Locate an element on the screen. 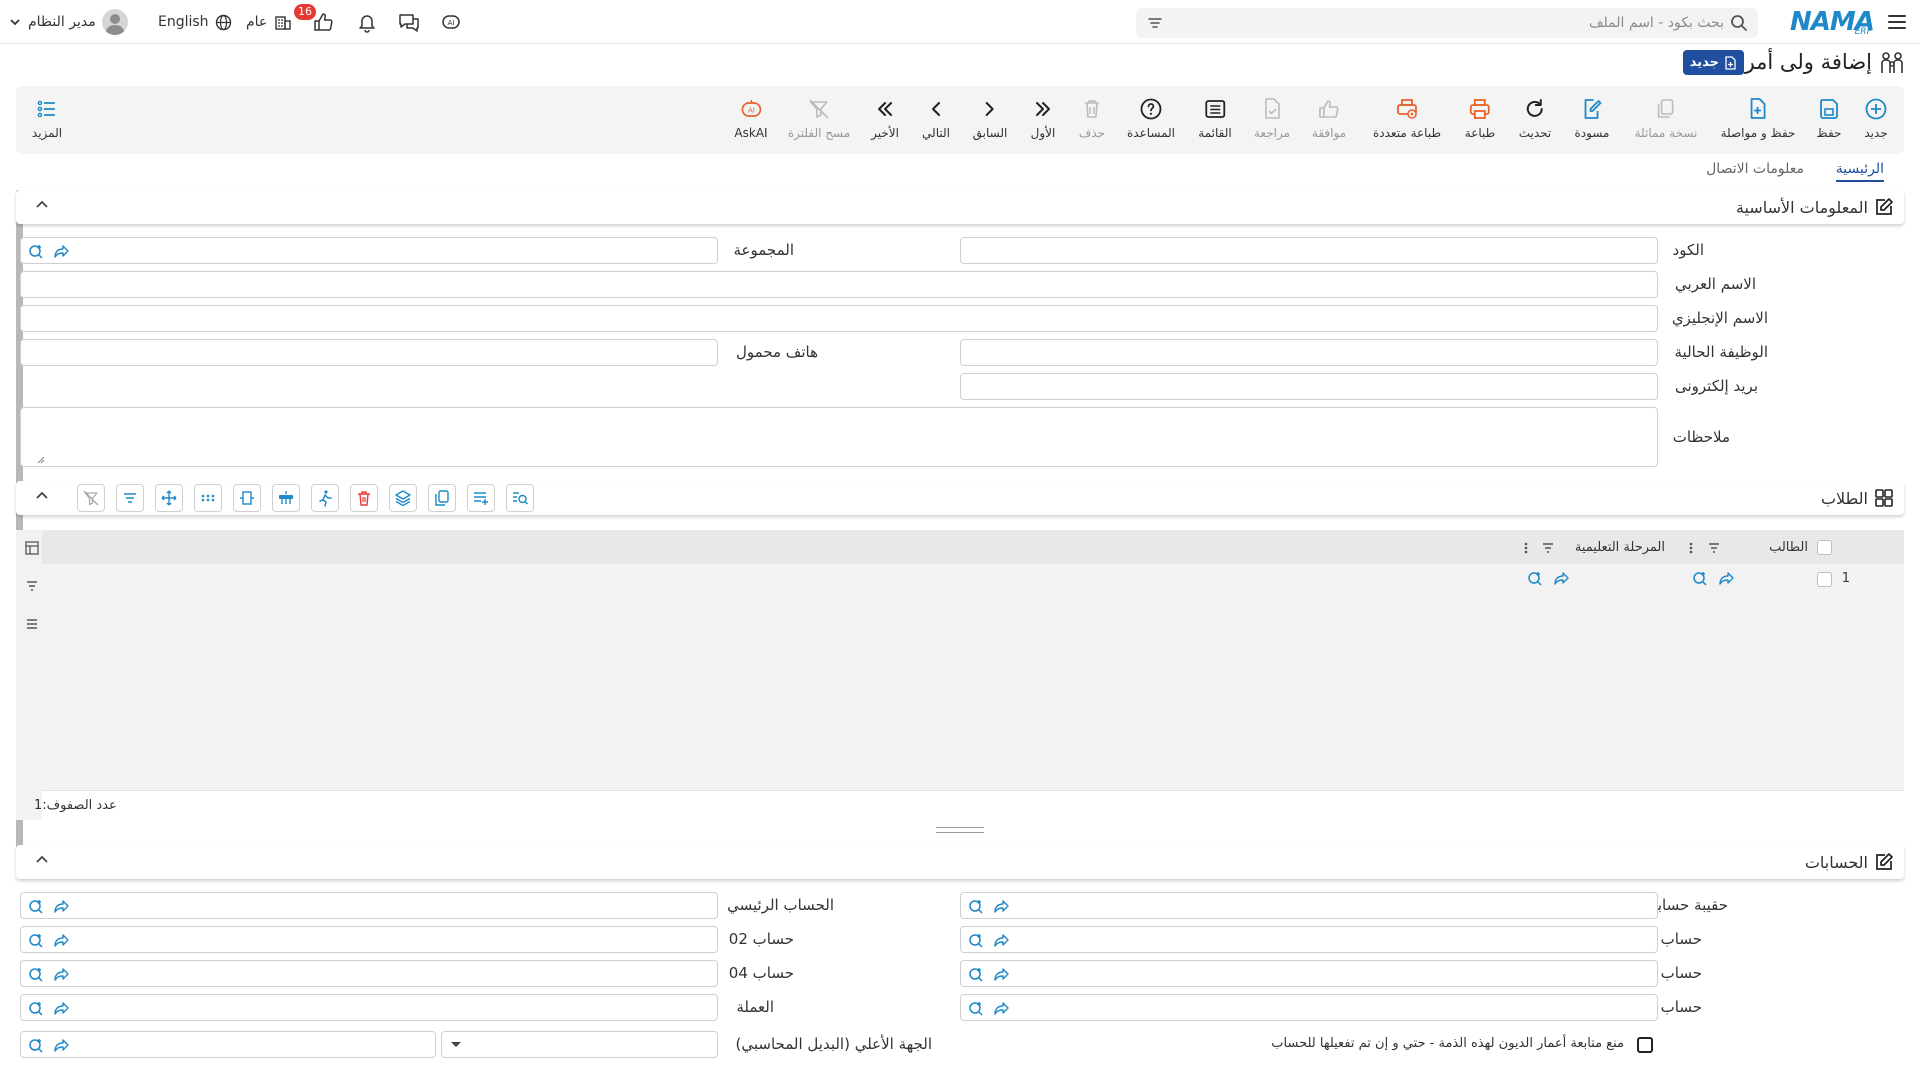 This screenshot has width=1920, height=1080. refresh-button: تحديث is located at coordinates (1535, 118).